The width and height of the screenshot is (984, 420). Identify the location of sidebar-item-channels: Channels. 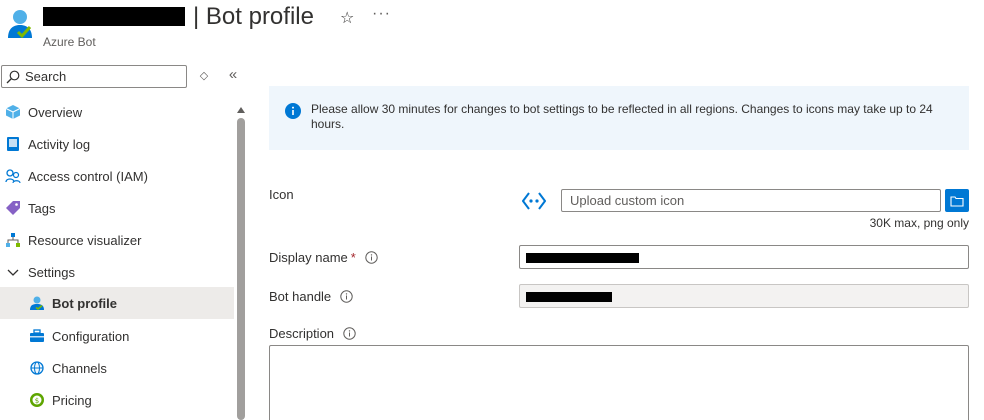
(117, 368).